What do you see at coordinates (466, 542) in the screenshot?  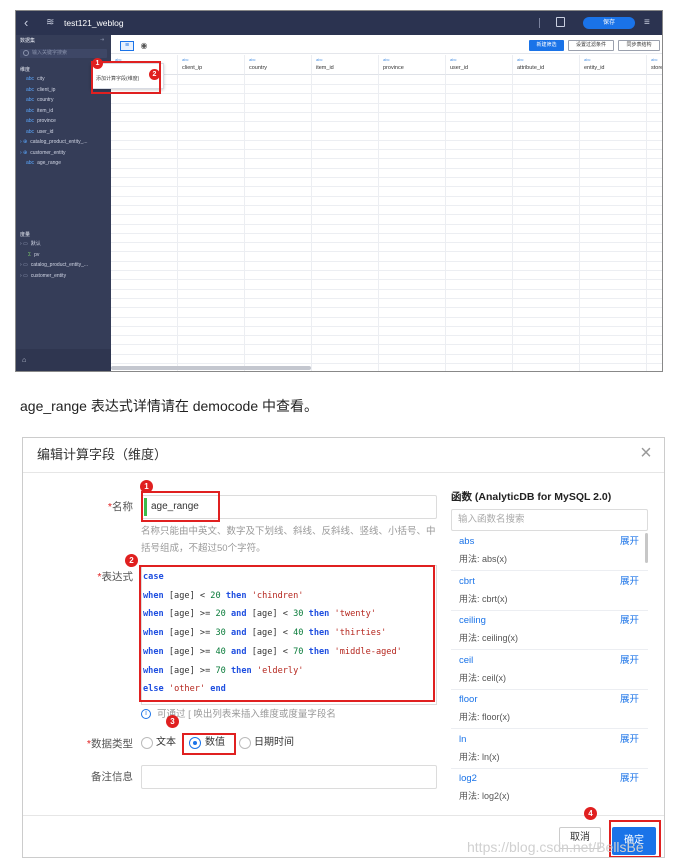 I see `function-name: abs` at bounding box center [466, 542].